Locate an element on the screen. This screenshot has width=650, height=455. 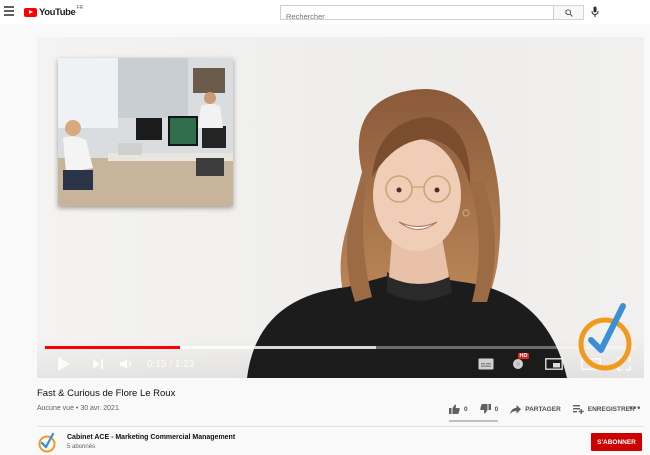
volume-button is located at coordinates (126, 364).